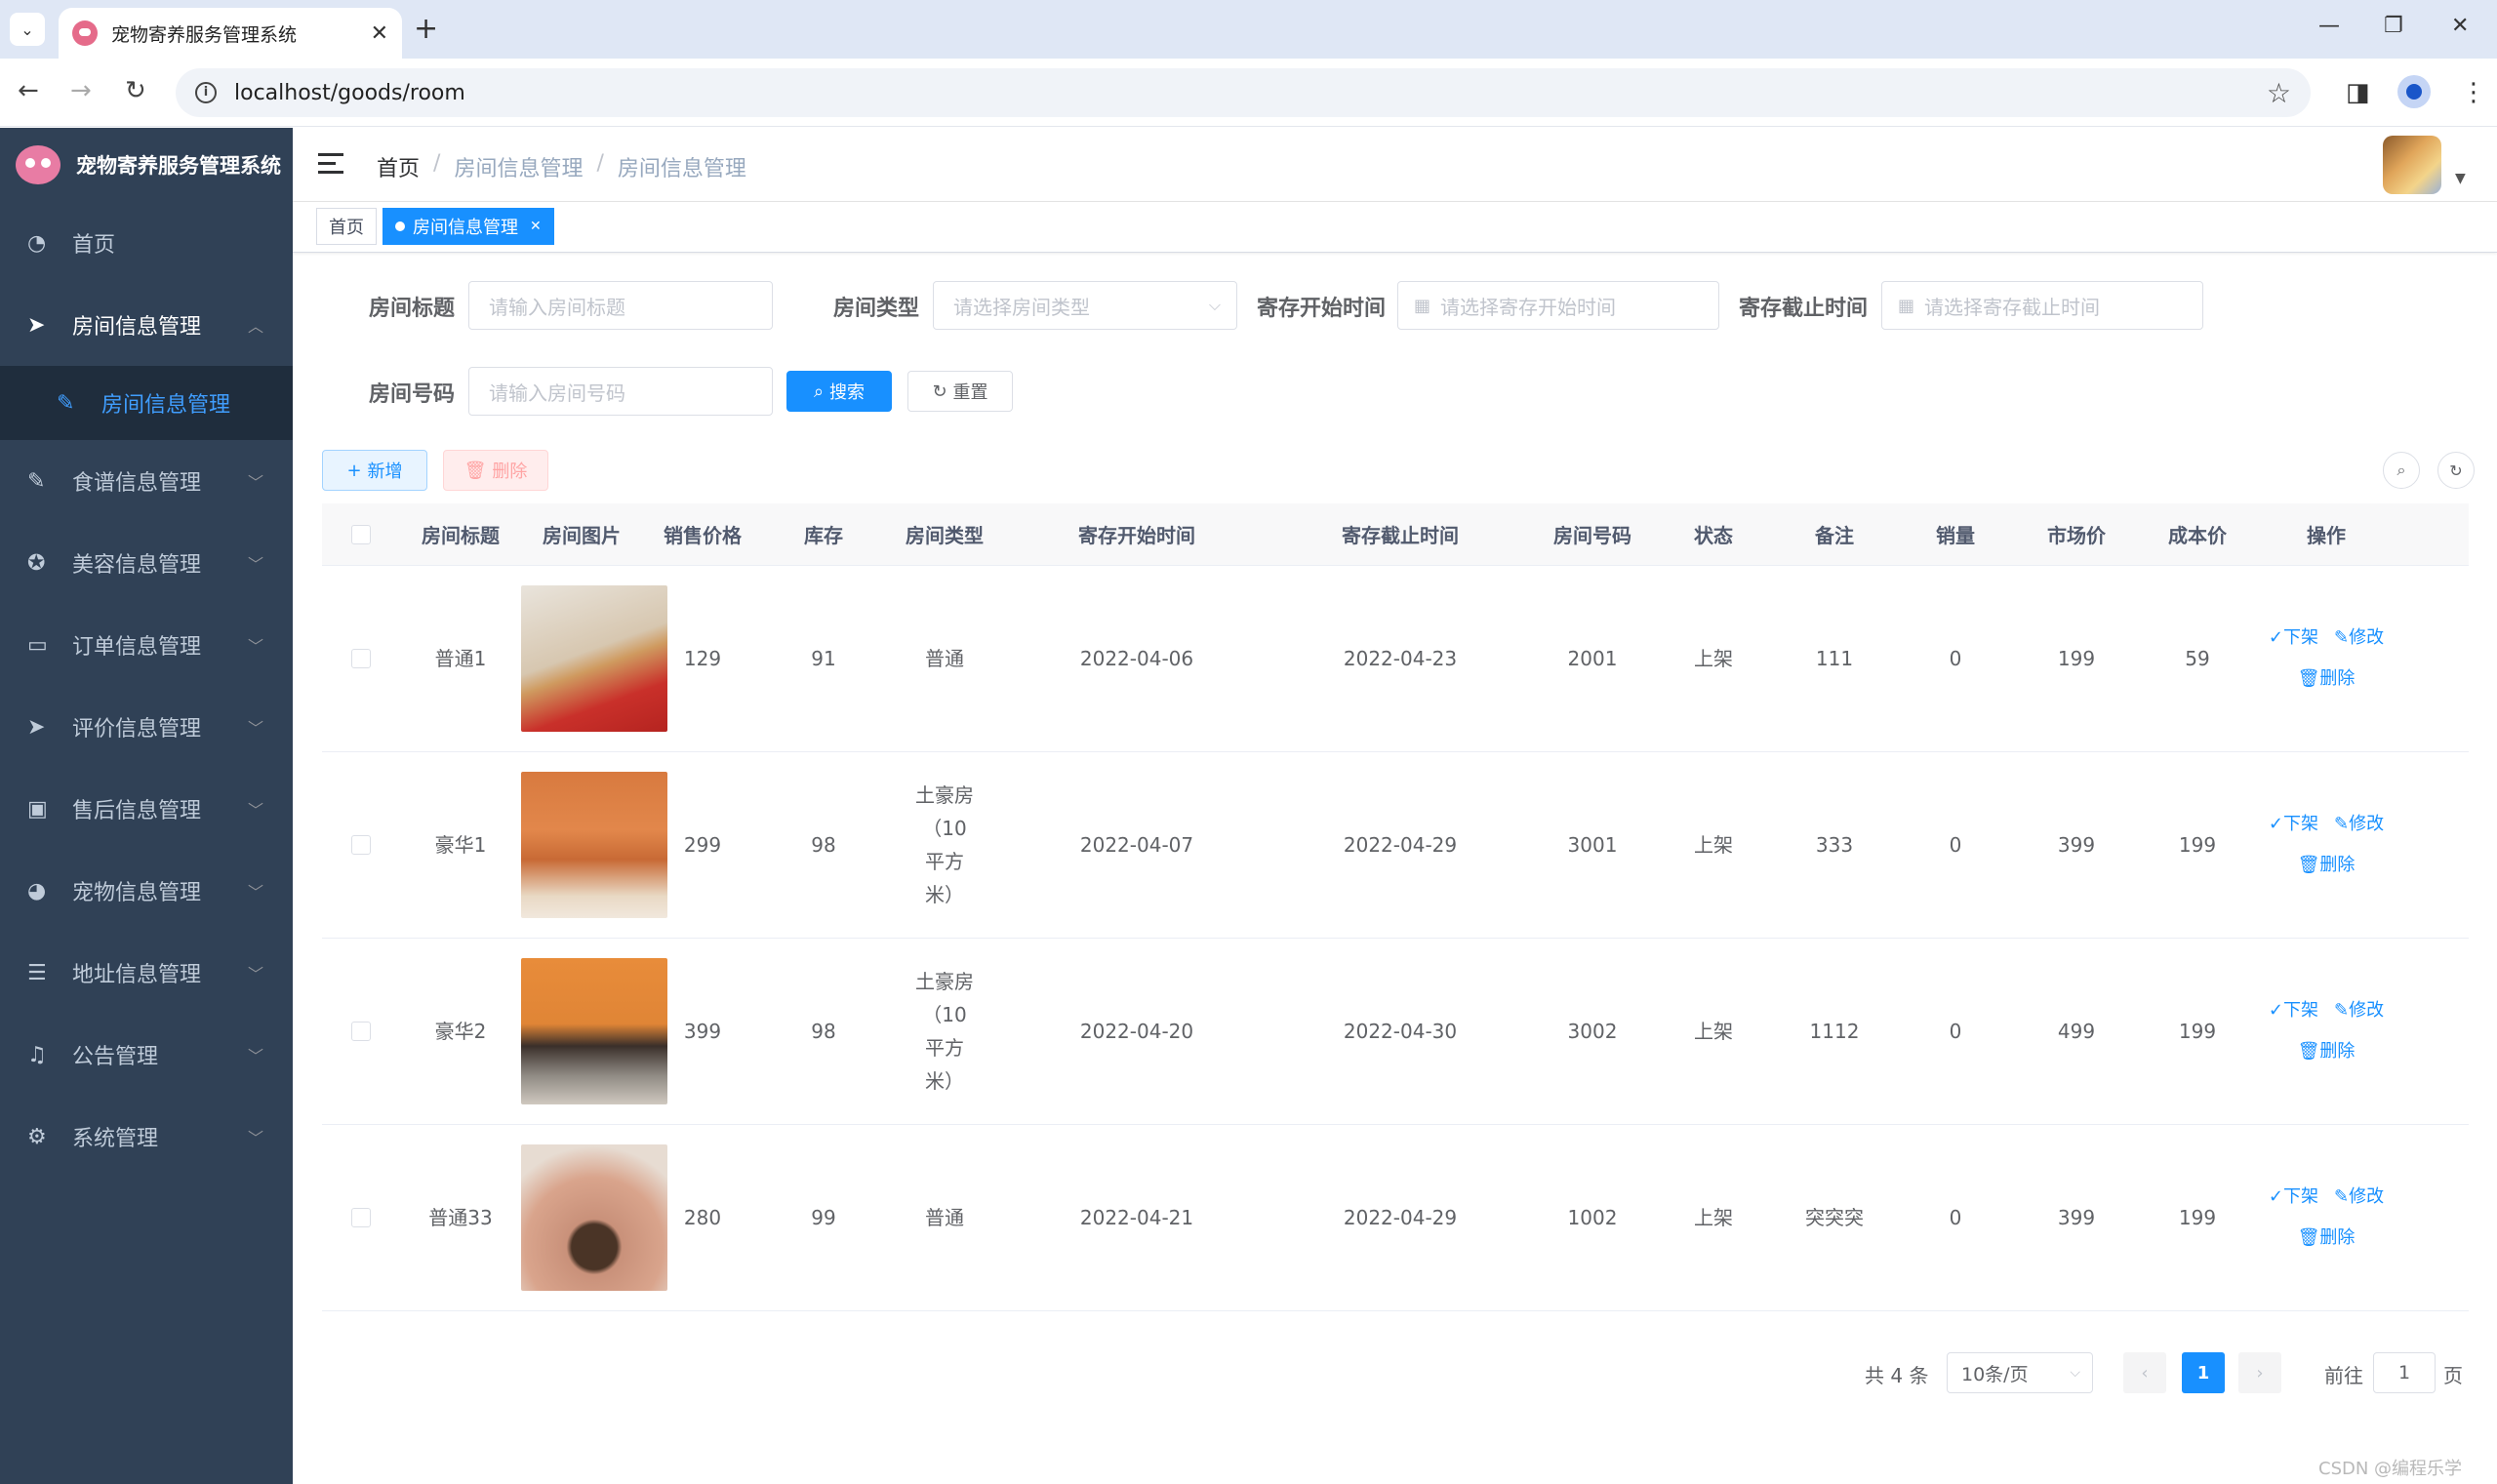 This screenshot has height=1484, width=2497. What do you see at coordinates (2460, 26) in the screenshot?
I see `window-close-icon: ✕` at bounding box center [2460, 26].